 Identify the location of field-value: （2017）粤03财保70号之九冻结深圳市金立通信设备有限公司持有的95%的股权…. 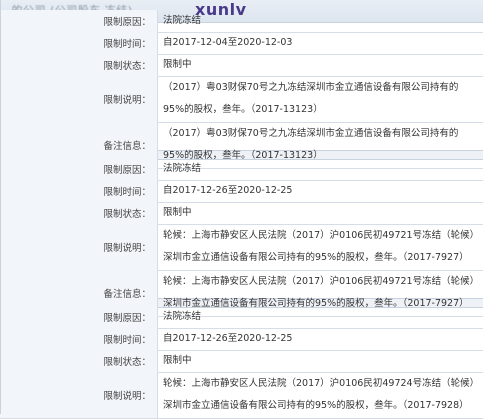
(321, 99).